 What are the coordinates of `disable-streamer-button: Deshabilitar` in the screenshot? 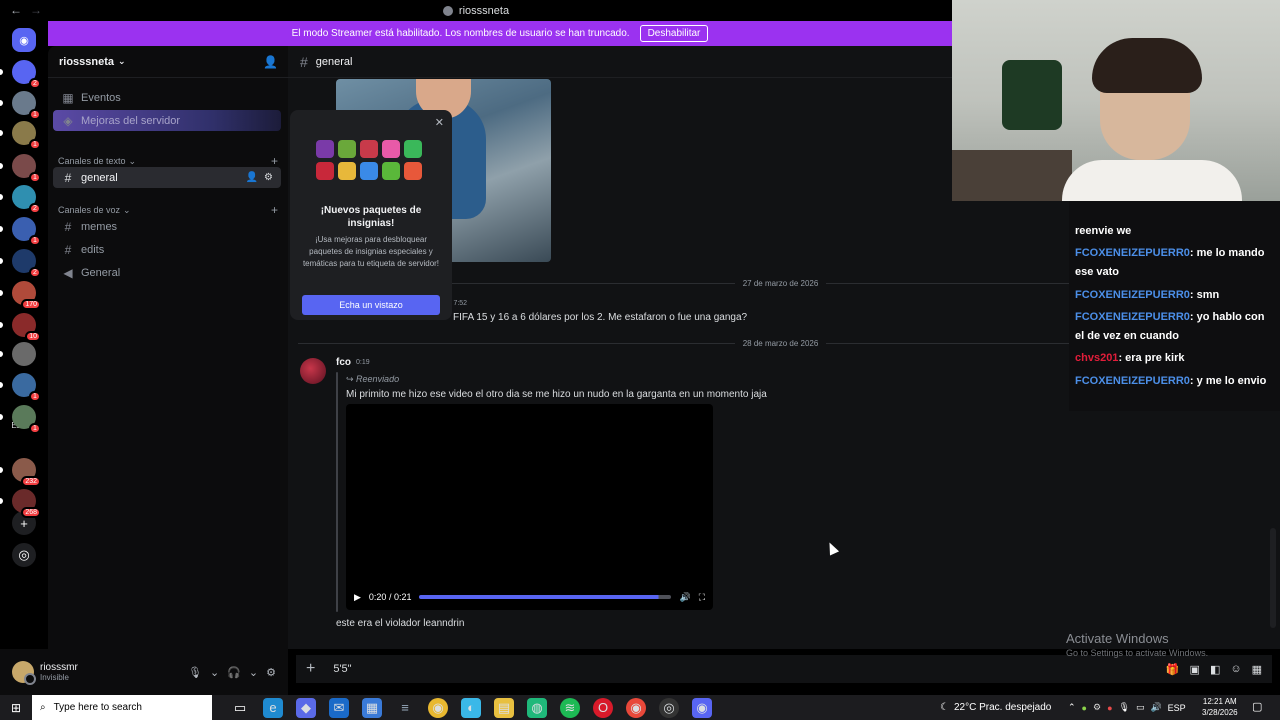 It's located at (674, 33).